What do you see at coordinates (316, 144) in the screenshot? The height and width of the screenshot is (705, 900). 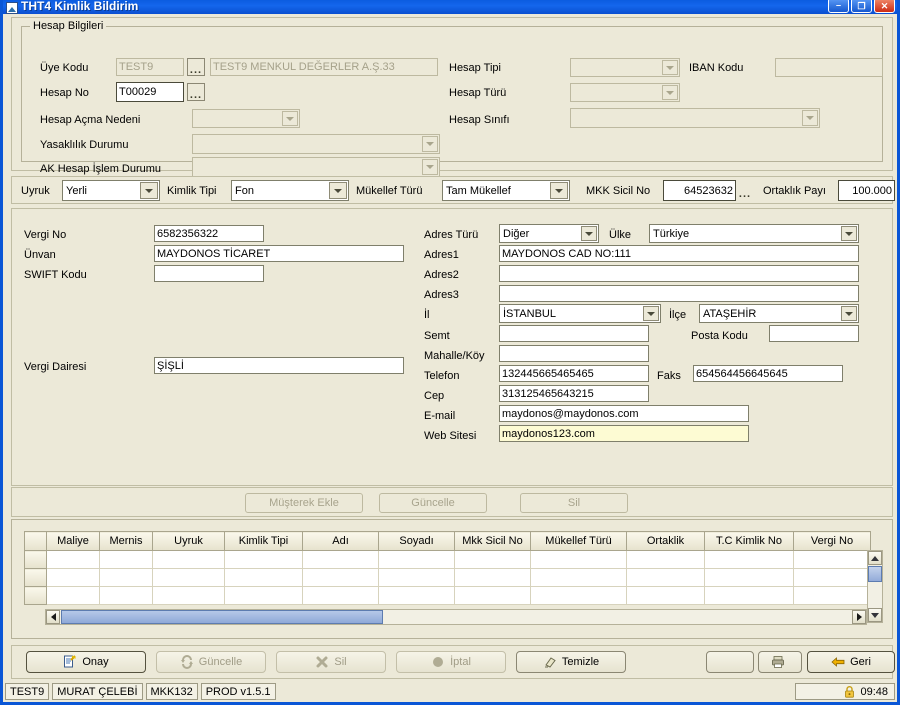 I see `yasaklilik-durumu-select` at bounding box center [316, 144].